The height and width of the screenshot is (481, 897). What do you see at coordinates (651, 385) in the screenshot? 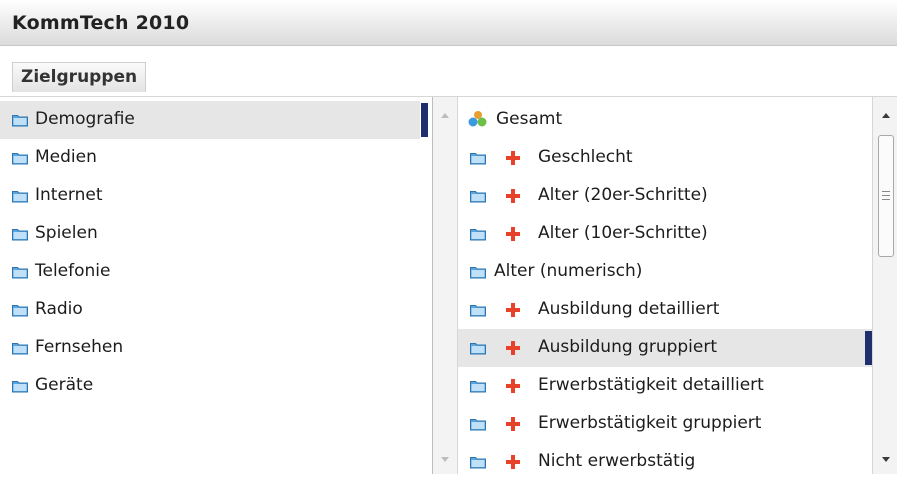
I see `variable-label: Erwerbstätigkeit detailliert` at bounding box center [651, 385].